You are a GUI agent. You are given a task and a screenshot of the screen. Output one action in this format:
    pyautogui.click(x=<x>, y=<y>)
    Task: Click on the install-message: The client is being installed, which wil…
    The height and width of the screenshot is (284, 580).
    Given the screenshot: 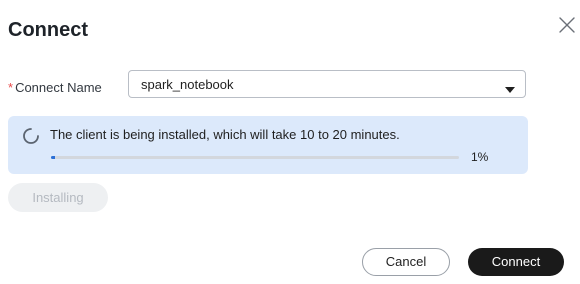 What is the action you would take?
    pyautogui.click(x=225, y=134)
    